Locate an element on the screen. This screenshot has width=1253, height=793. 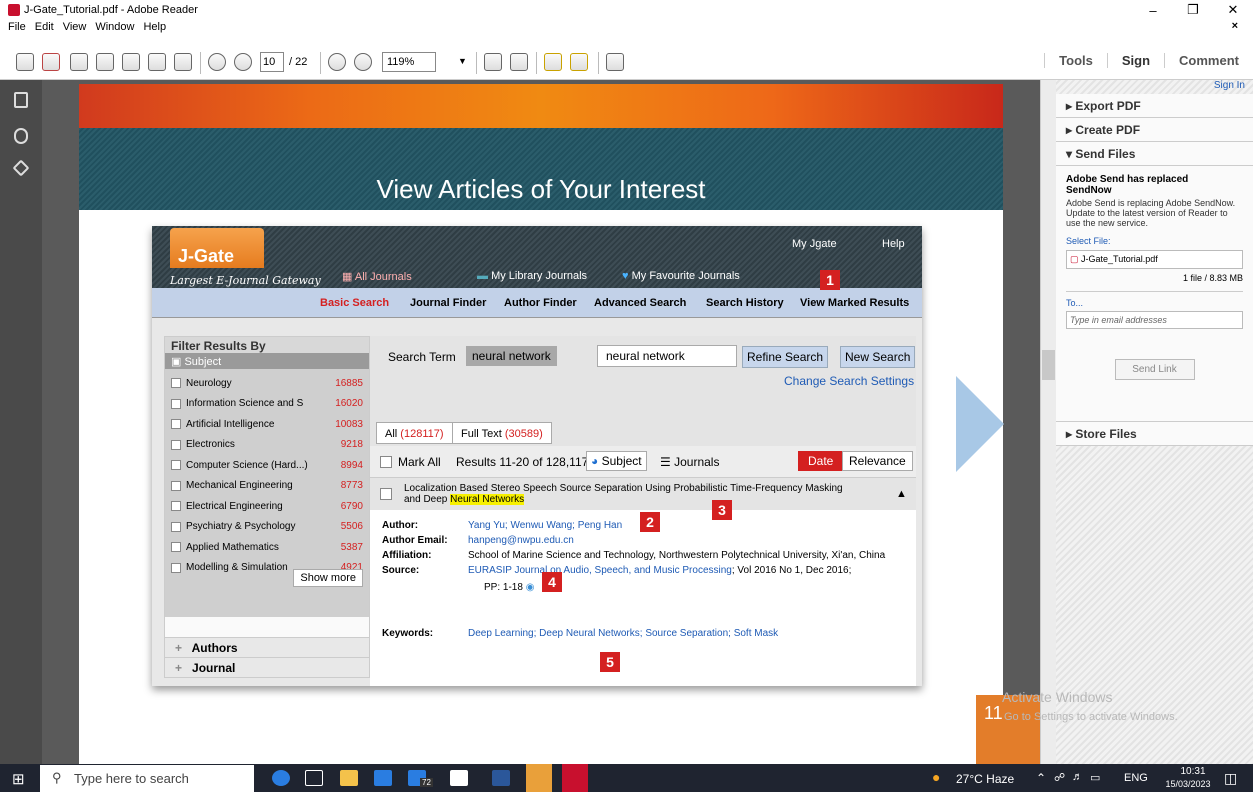
subject-row: Mechanical Engineering 8773 is located at coordinates (267, 486).